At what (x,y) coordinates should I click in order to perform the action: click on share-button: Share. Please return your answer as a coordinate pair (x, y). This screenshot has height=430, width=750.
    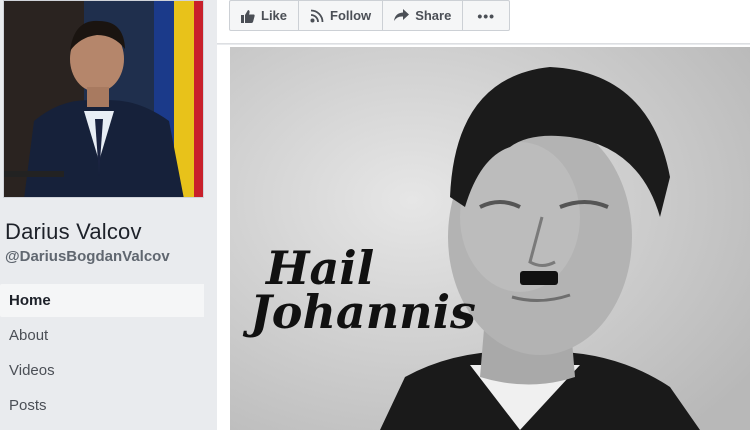
    Looking at the image, I should click on (423, 15).